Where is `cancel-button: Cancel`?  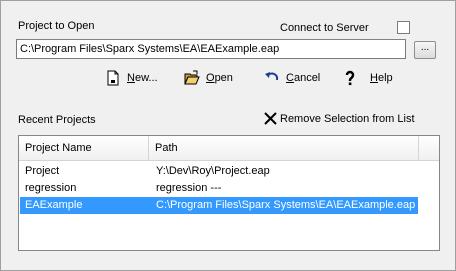
cancel-button: Cancel is located at coordinates (292, 78).